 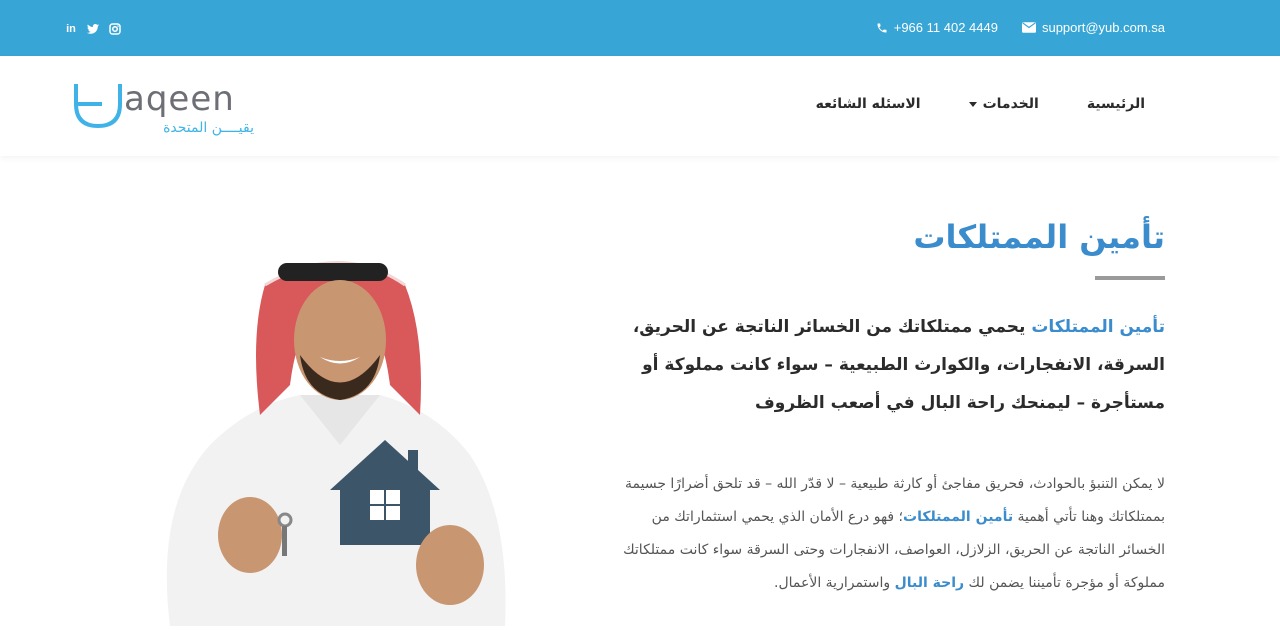 I want to click on main-nav: الرئيسية الخدمات الاسئله الشائعه, so click(x=980, y=104).